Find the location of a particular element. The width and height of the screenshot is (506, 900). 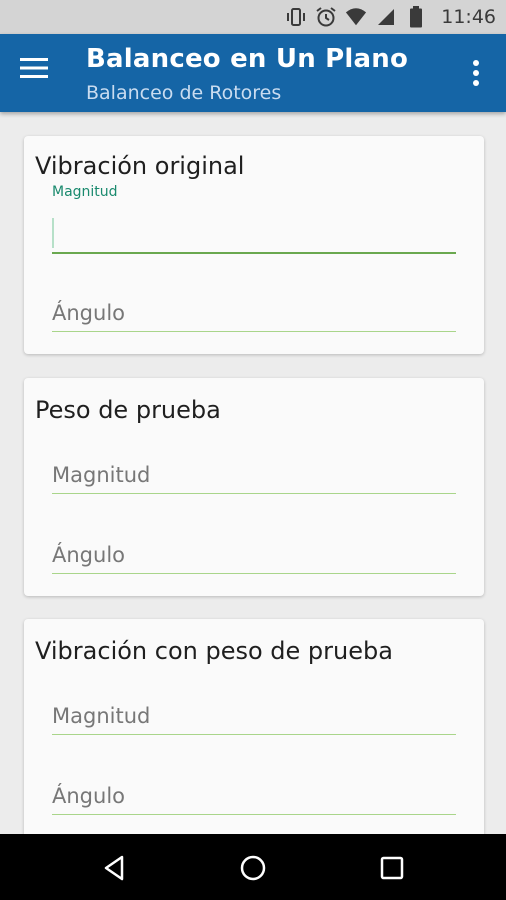

signal-icon is located at coordinates (386, 17).